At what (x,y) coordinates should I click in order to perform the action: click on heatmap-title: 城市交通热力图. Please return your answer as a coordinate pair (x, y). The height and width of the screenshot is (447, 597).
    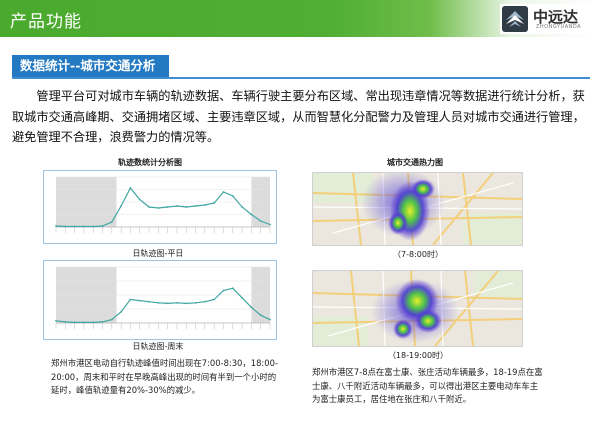
    Looking at the image, I should click on (415, 162).